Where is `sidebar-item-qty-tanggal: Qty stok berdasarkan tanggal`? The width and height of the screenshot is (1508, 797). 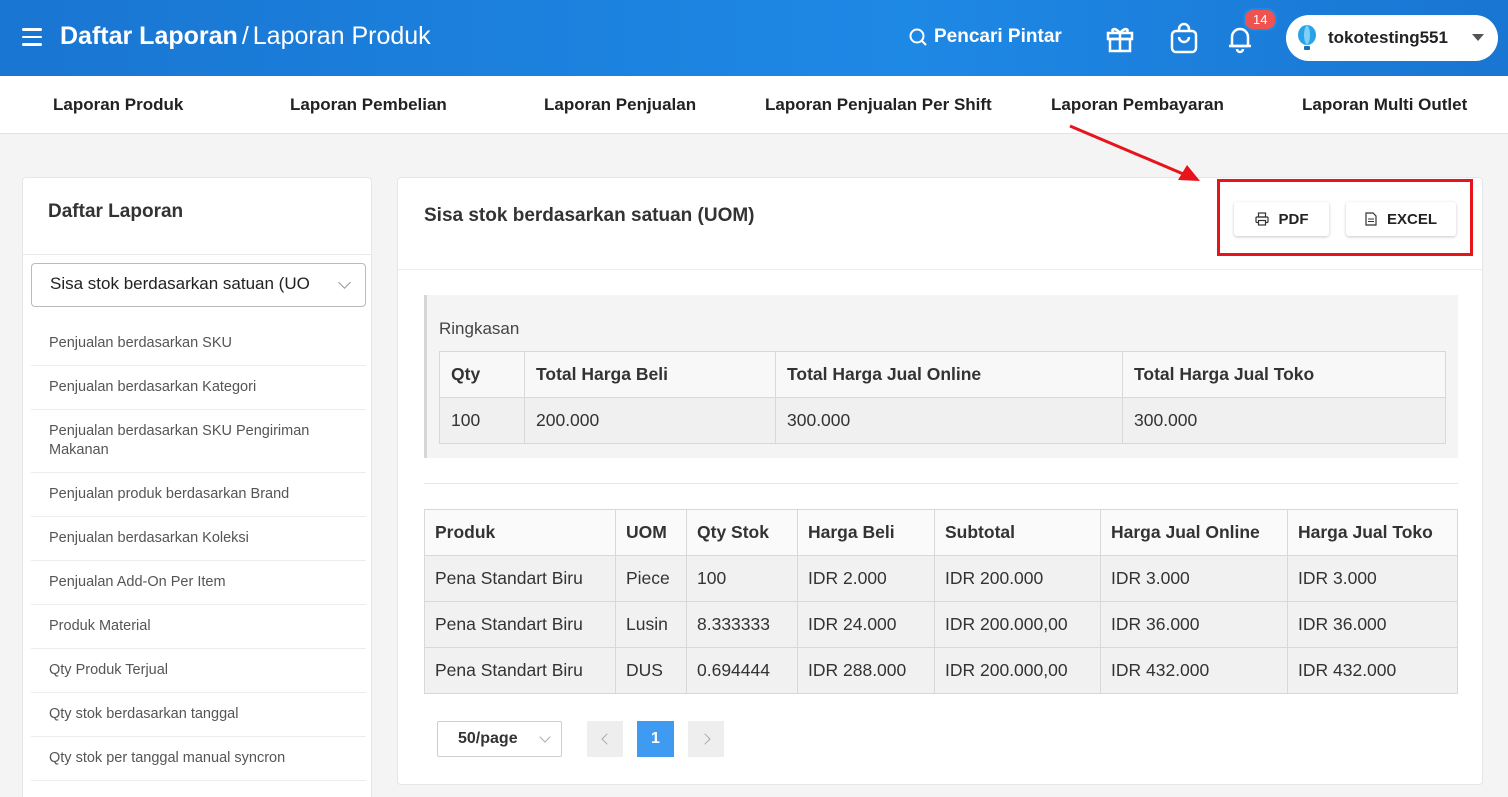 sidebar-item-qty-tanggal: Qty stok berdasarkan tanggal is located at coordinates (198, 715).